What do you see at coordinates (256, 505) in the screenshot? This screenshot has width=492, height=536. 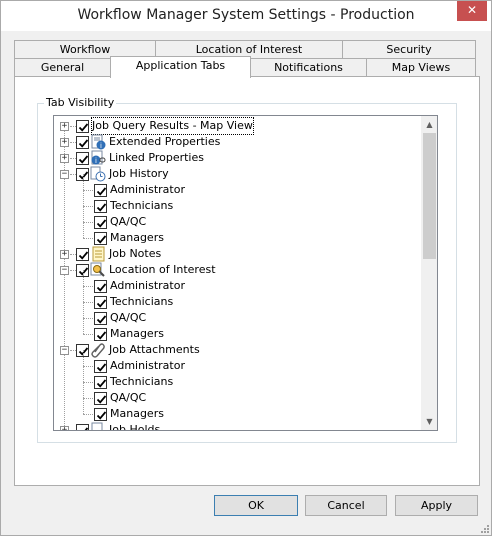 I see `ok-button: OK` at bounding box center [256, 505].